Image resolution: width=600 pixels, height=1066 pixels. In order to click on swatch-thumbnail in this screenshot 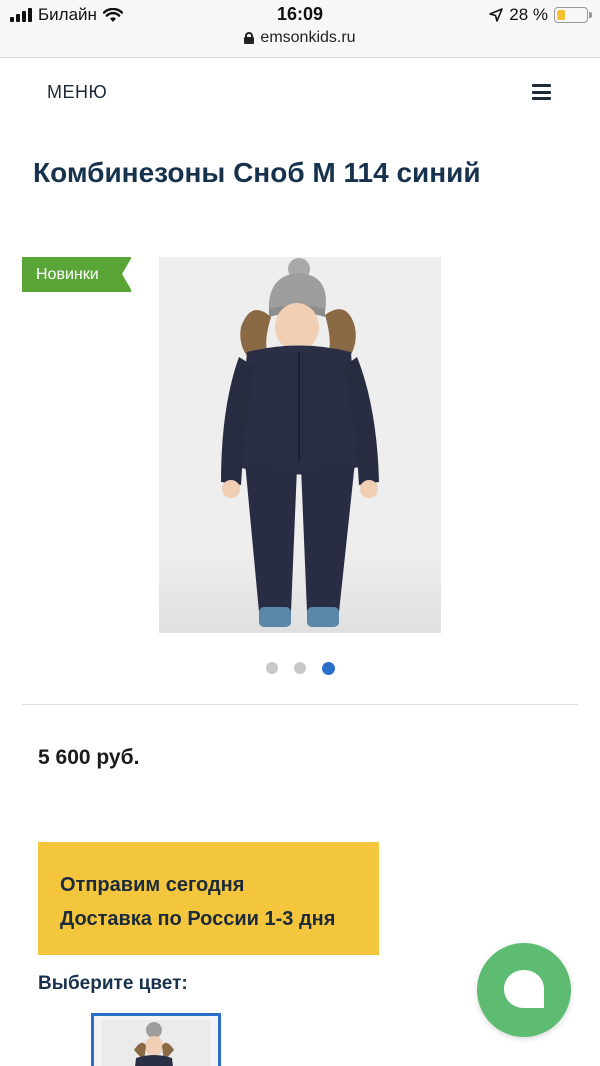, I will do `click(156, 1041)`.